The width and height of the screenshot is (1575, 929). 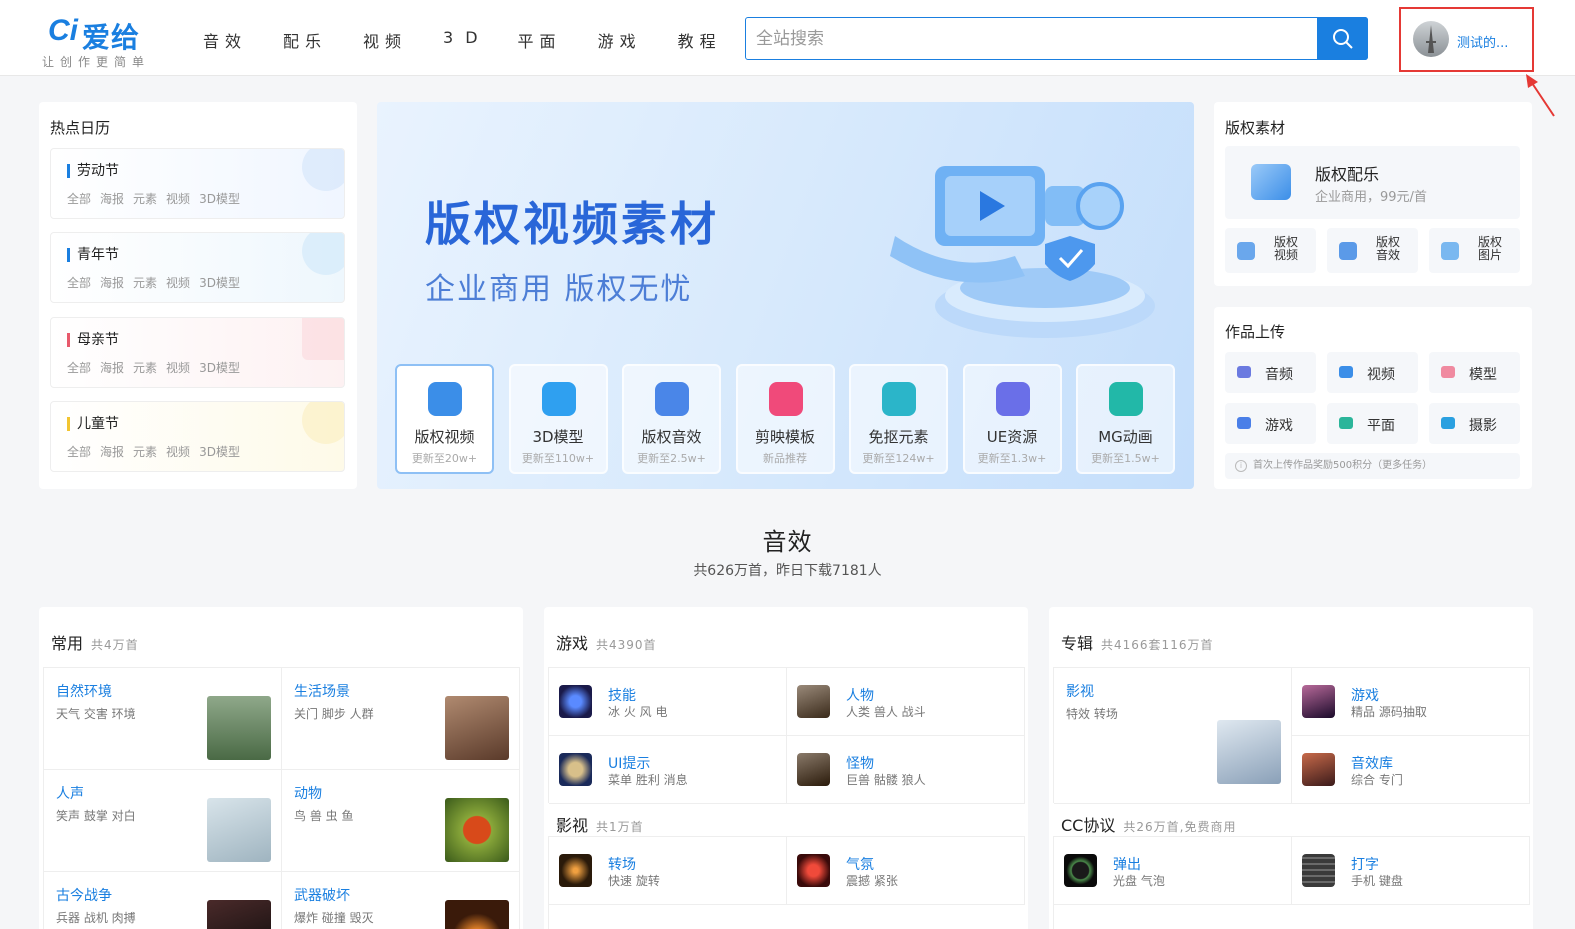 I want to click on search-input, so click(x=1032, y=38).